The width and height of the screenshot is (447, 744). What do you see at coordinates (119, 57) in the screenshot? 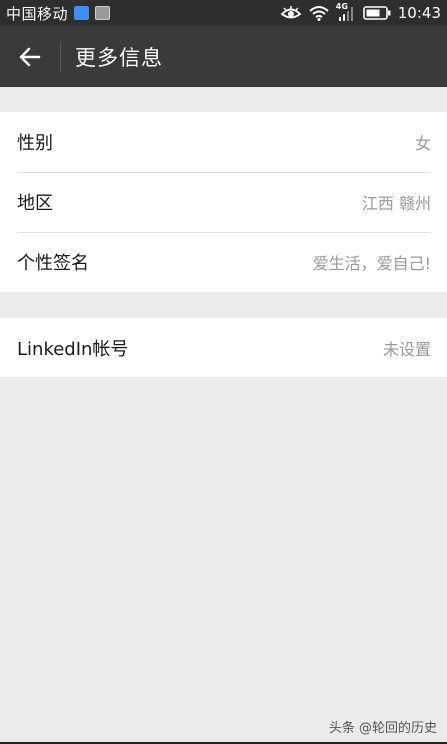
I see `page-title: 更多信息` at bounding box center [119, 57].